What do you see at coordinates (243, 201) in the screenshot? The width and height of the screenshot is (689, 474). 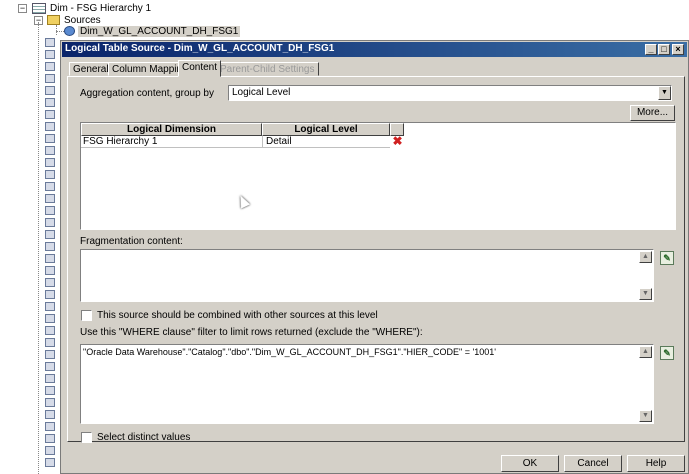 I see `mouse-cursor-icon` at bounding box center [243, 201].